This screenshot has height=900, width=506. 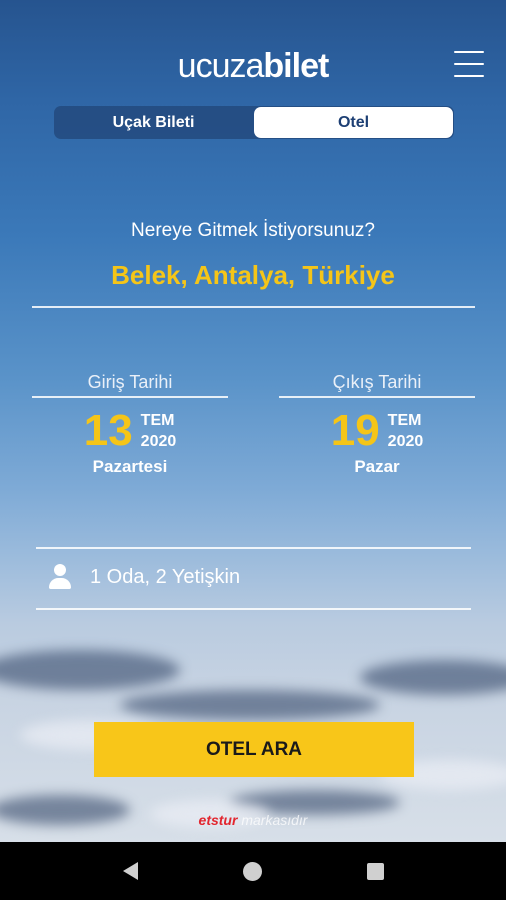 I want to click on checkout-year: 2020, so click(x=405, y=441).